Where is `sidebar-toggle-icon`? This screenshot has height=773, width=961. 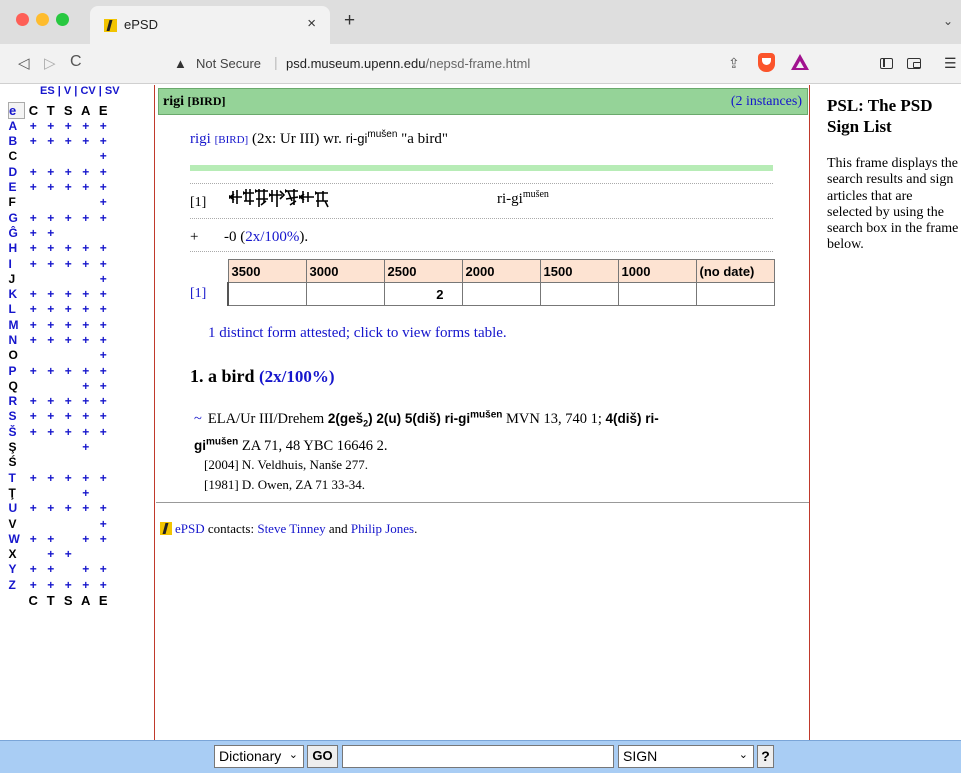 sidebar-toggle-icon is located at coordinates (886, 63).